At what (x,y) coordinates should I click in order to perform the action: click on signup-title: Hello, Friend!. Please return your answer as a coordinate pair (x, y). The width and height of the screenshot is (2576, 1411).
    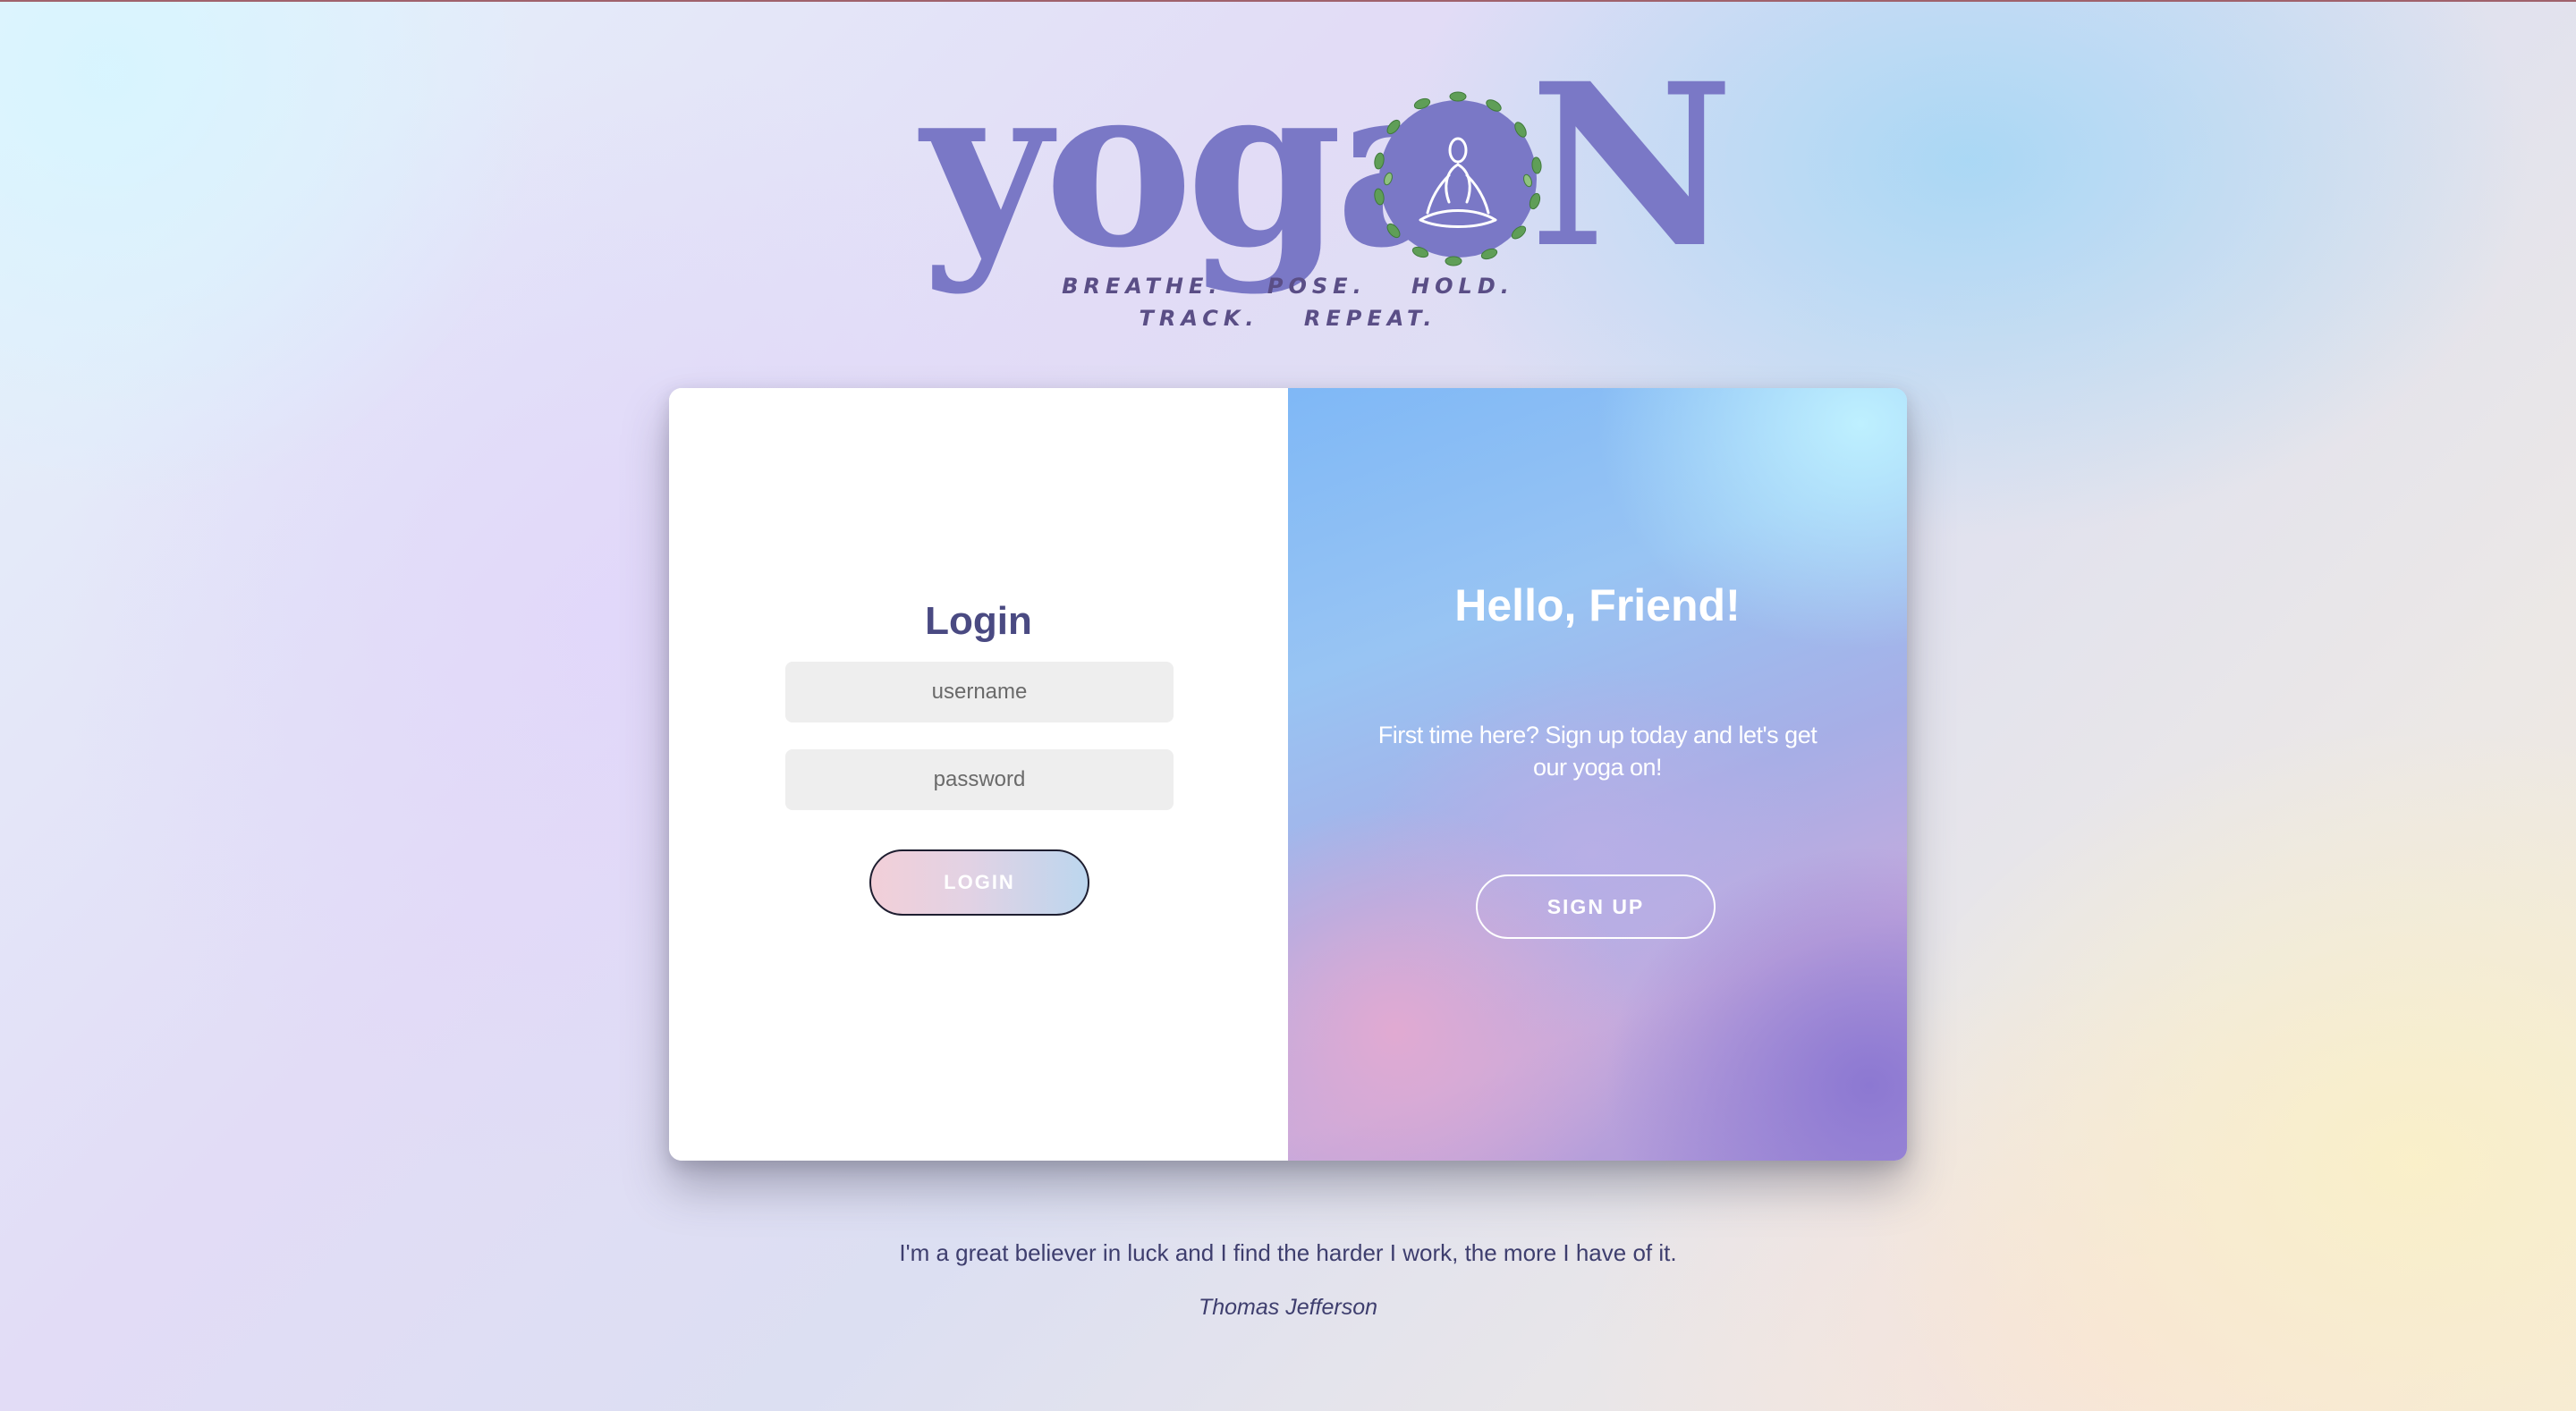
    Looking at the image, I should click on (1597, 605).